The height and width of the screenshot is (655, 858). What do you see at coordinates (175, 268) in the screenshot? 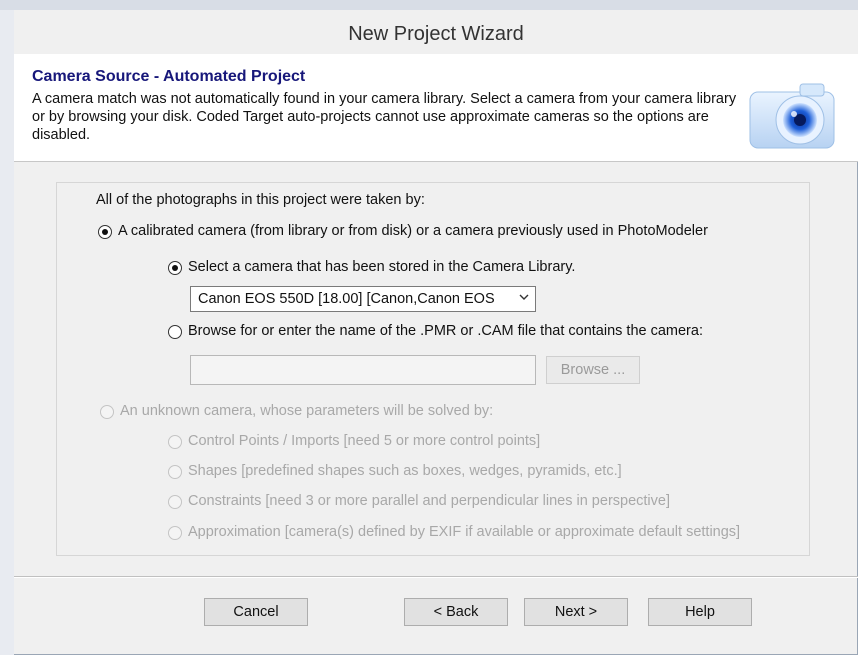
I see `camera-library-radio` at bounding box center [175, 268].